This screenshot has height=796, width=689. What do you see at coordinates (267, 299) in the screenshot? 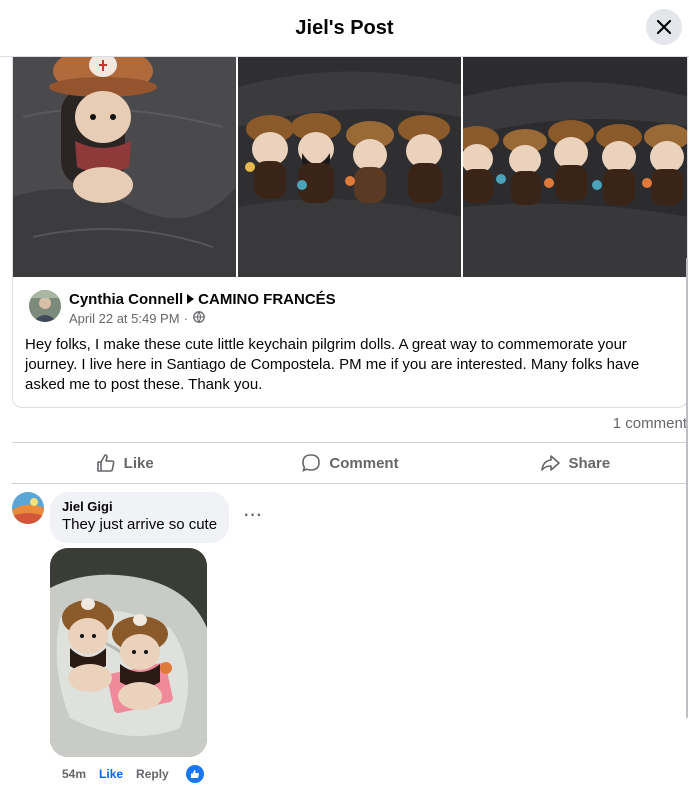
I see `group-name: CAMINO FRANCÉS` at bounding box center [267, 299].